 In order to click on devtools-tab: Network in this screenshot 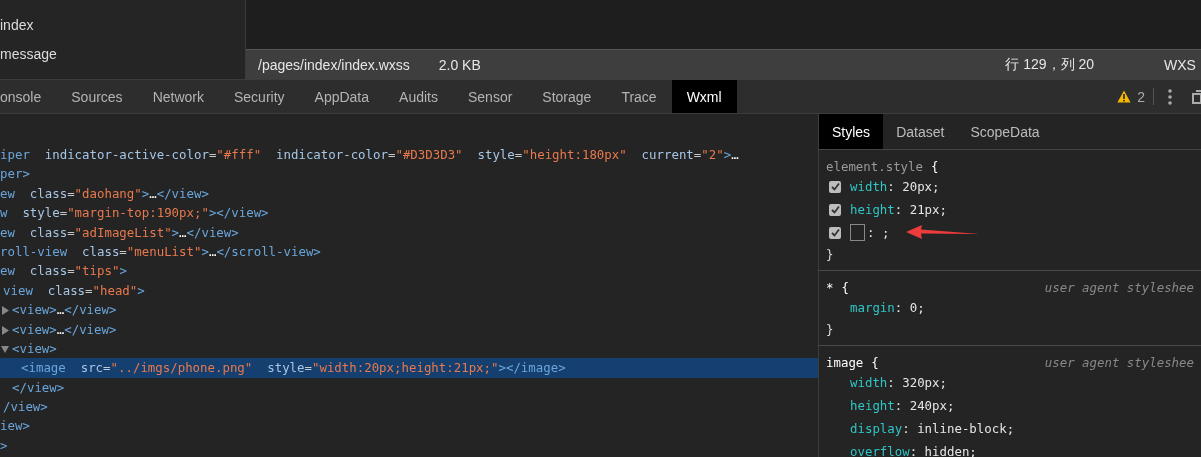, I will do `click(178, 96)`.